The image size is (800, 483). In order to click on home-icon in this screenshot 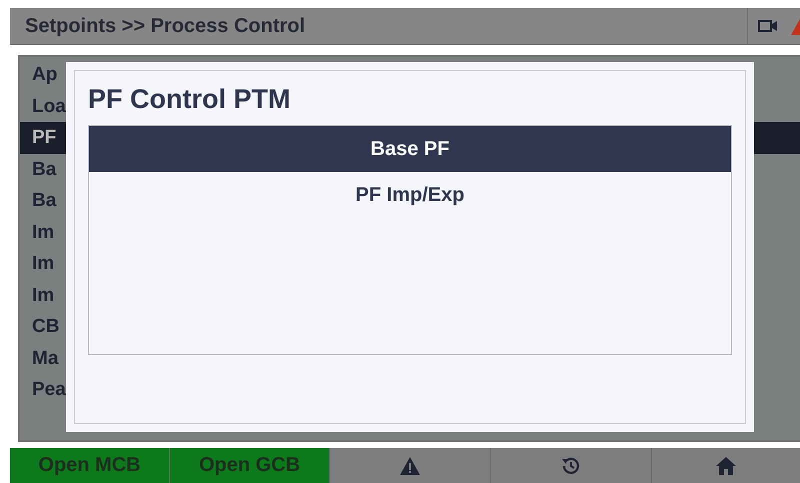, I will do `click(726, 466)`.